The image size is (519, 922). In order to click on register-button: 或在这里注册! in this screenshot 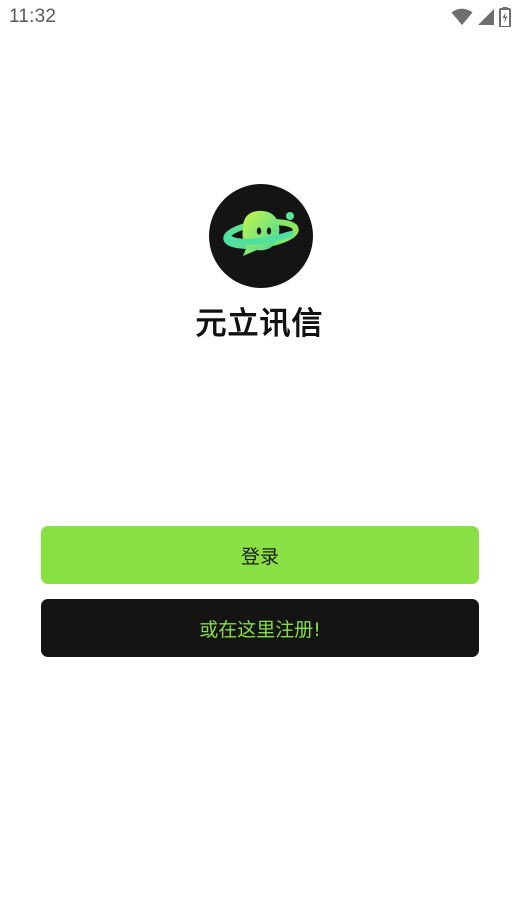, I will do `click(260, 628)`.